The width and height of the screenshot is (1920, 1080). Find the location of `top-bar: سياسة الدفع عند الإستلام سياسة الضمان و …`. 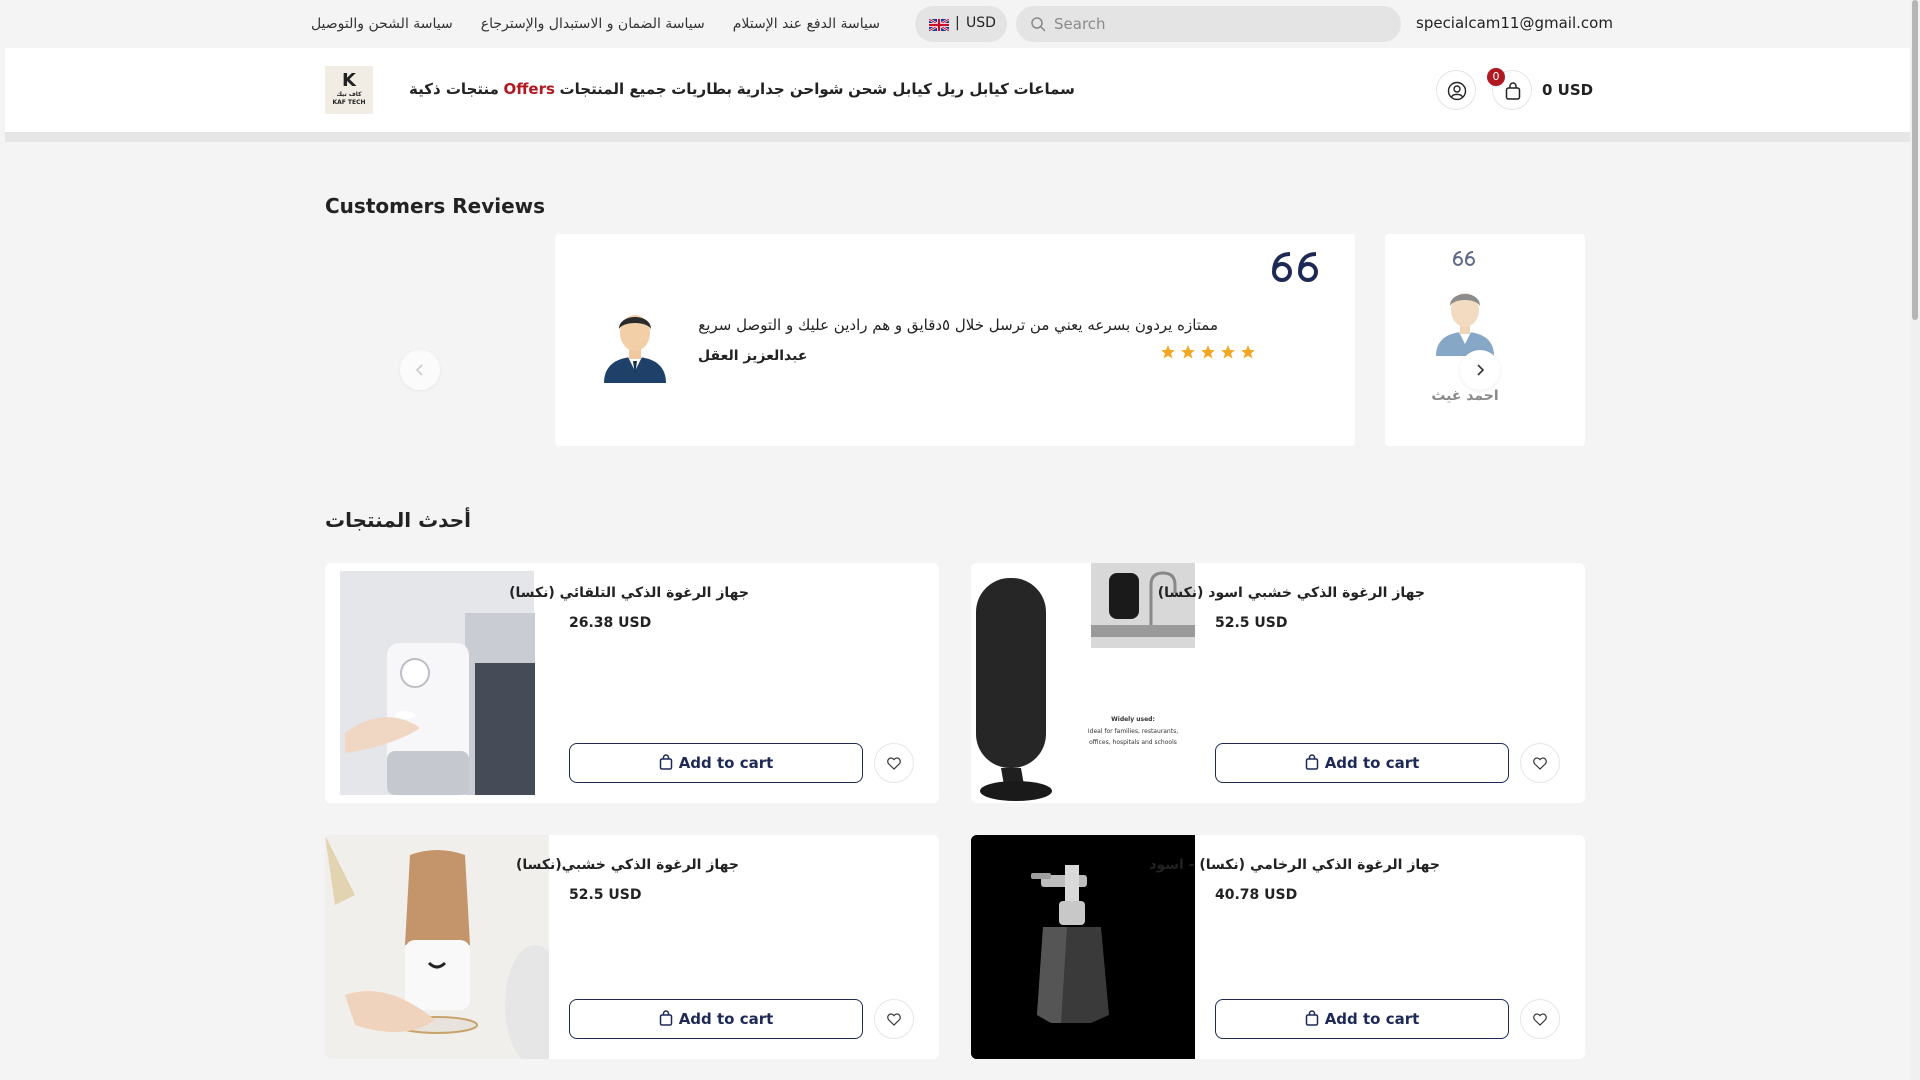

top-bar: سياسة الدفع عند الإستلام سياسة الضمان و … is located at coordinates (955, 24).